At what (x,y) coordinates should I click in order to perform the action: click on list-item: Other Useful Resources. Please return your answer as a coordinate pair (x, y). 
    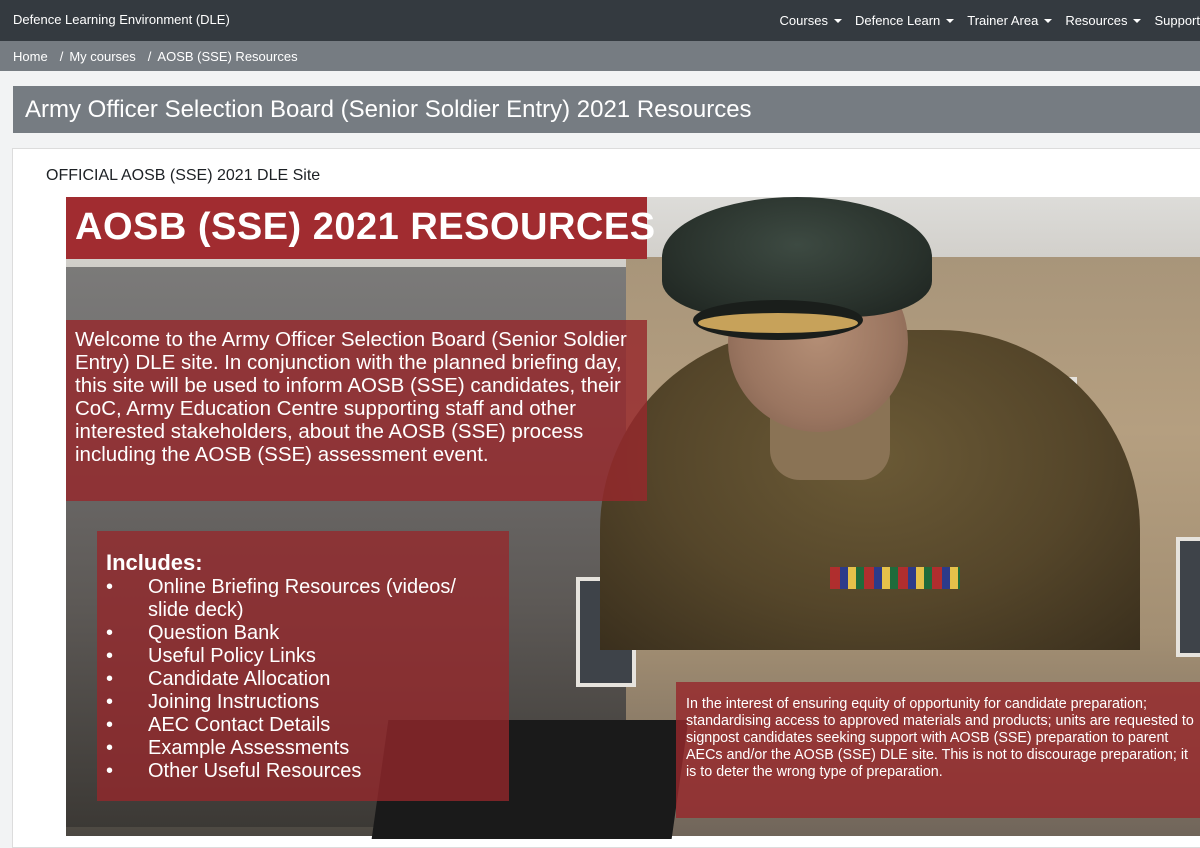
    Looking at the image, I should click on (301, 771).